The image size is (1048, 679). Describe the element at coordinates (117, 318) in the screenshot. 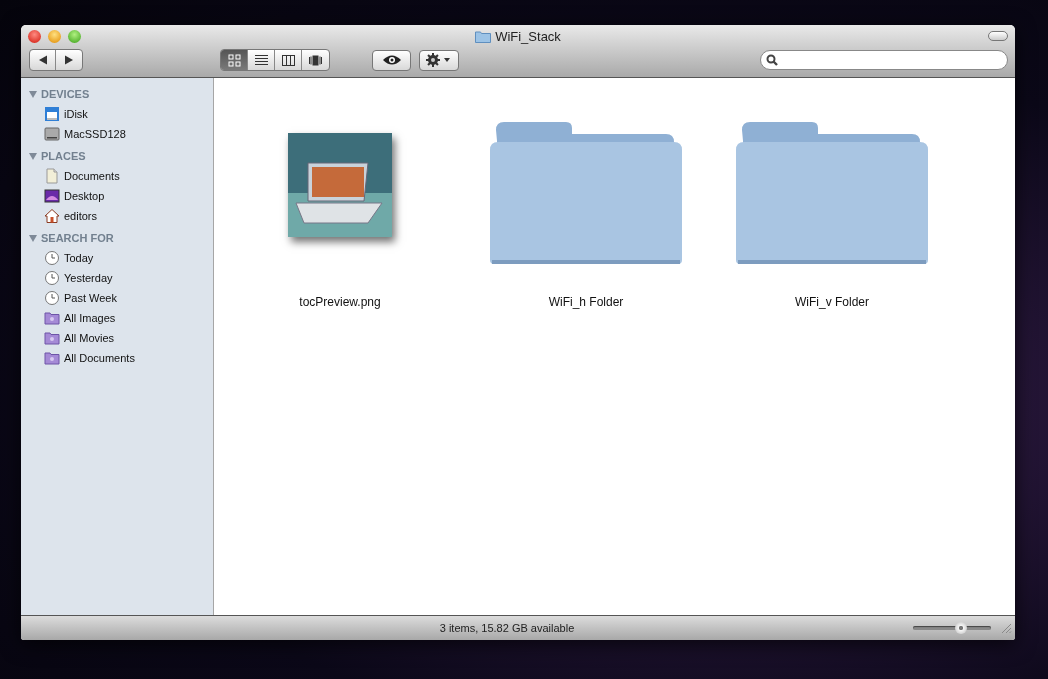

I see `sidebar-item: All Images` at that location.